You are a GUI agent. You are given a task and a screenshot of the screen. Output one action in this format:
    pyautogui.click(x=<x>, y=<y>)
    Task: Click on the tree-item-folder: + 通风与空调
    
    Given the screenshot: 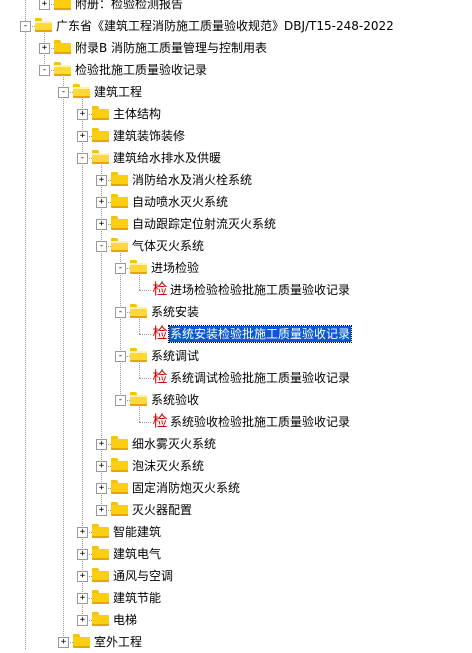 What is the action you would take?
    pyautogui.click(x=236, y=576)
    